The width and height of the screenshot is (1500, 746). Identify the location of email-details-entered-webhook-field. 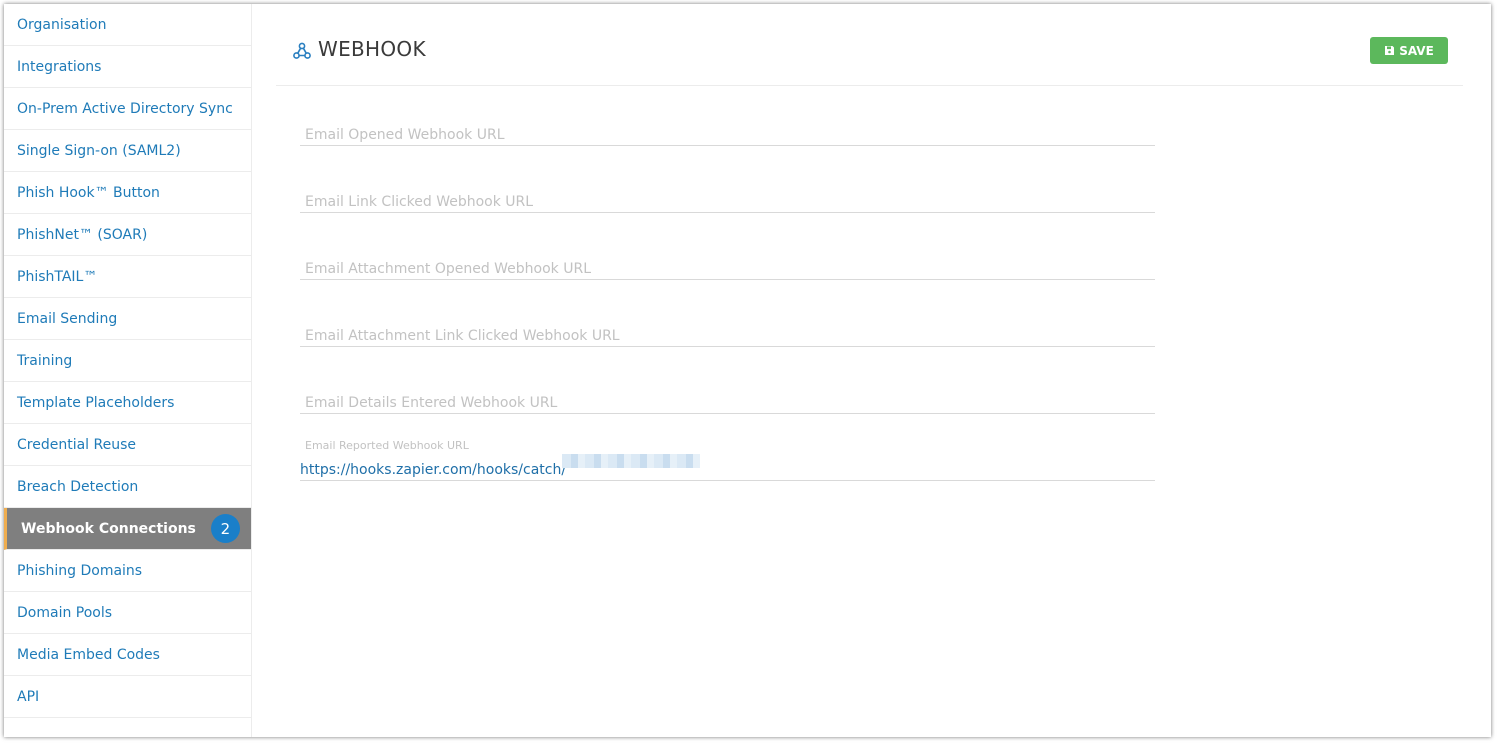
(730, 396).